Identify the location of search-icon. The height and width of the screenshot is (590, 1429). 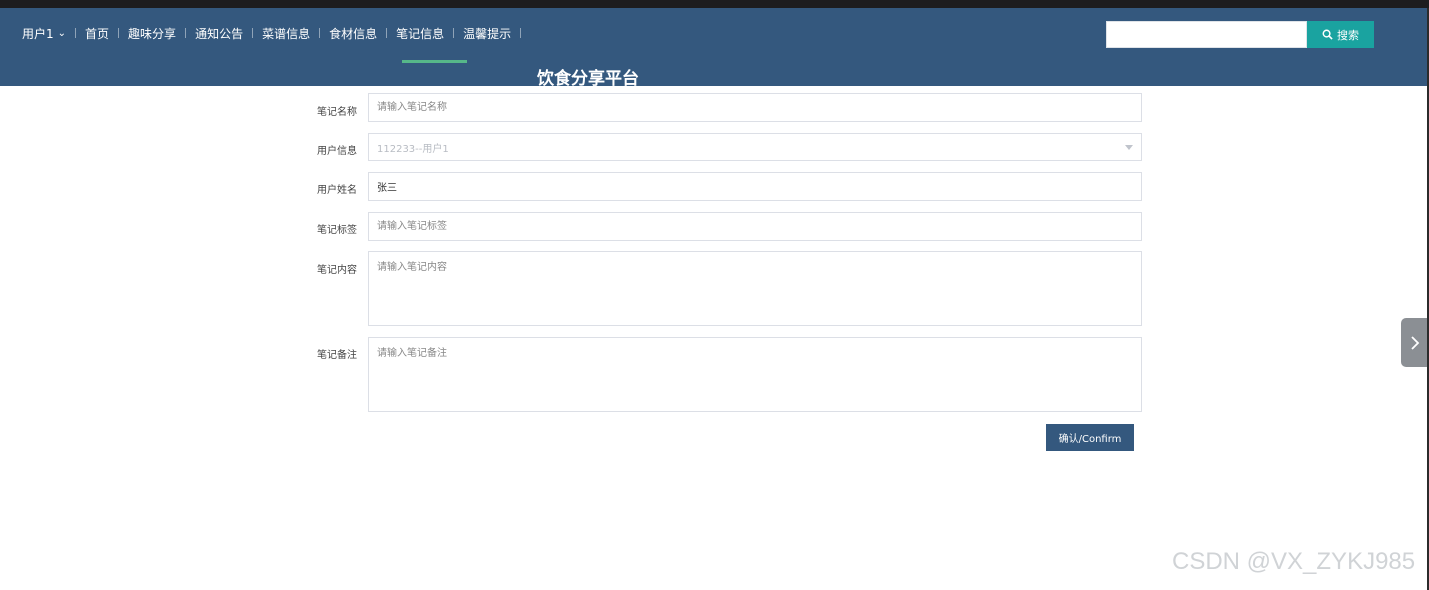
(1327, 34).